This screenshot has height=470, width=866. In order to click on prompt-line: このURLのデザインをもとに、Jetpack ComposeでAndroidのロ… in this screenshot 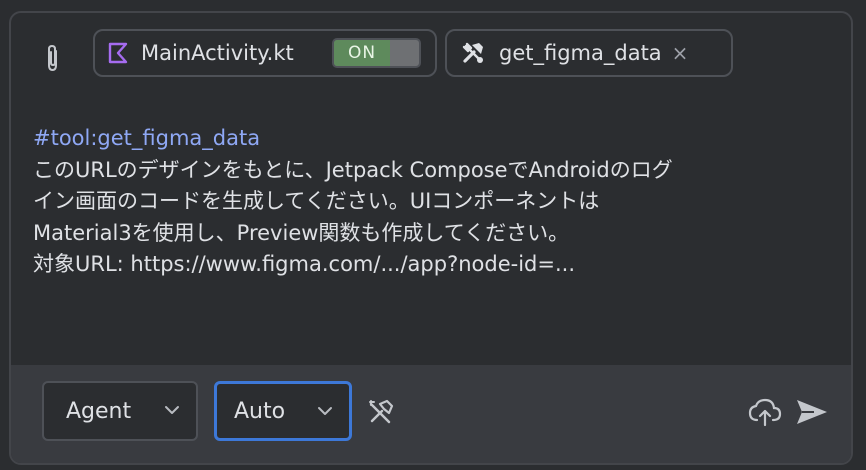, I will do `click(353, 169)`.